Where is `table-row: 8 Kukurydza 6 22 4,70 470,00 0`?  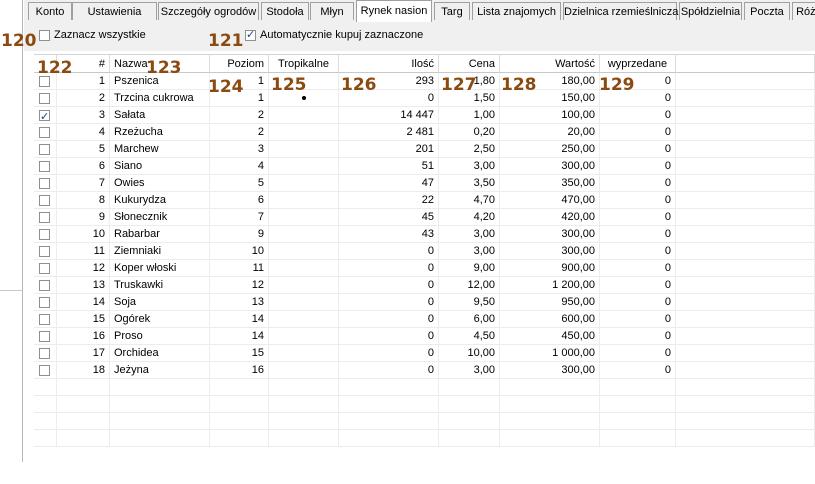 table-row: 8 Kukurydza 6 22 4,70 470,00 0 is located at coordinates (424, 200).